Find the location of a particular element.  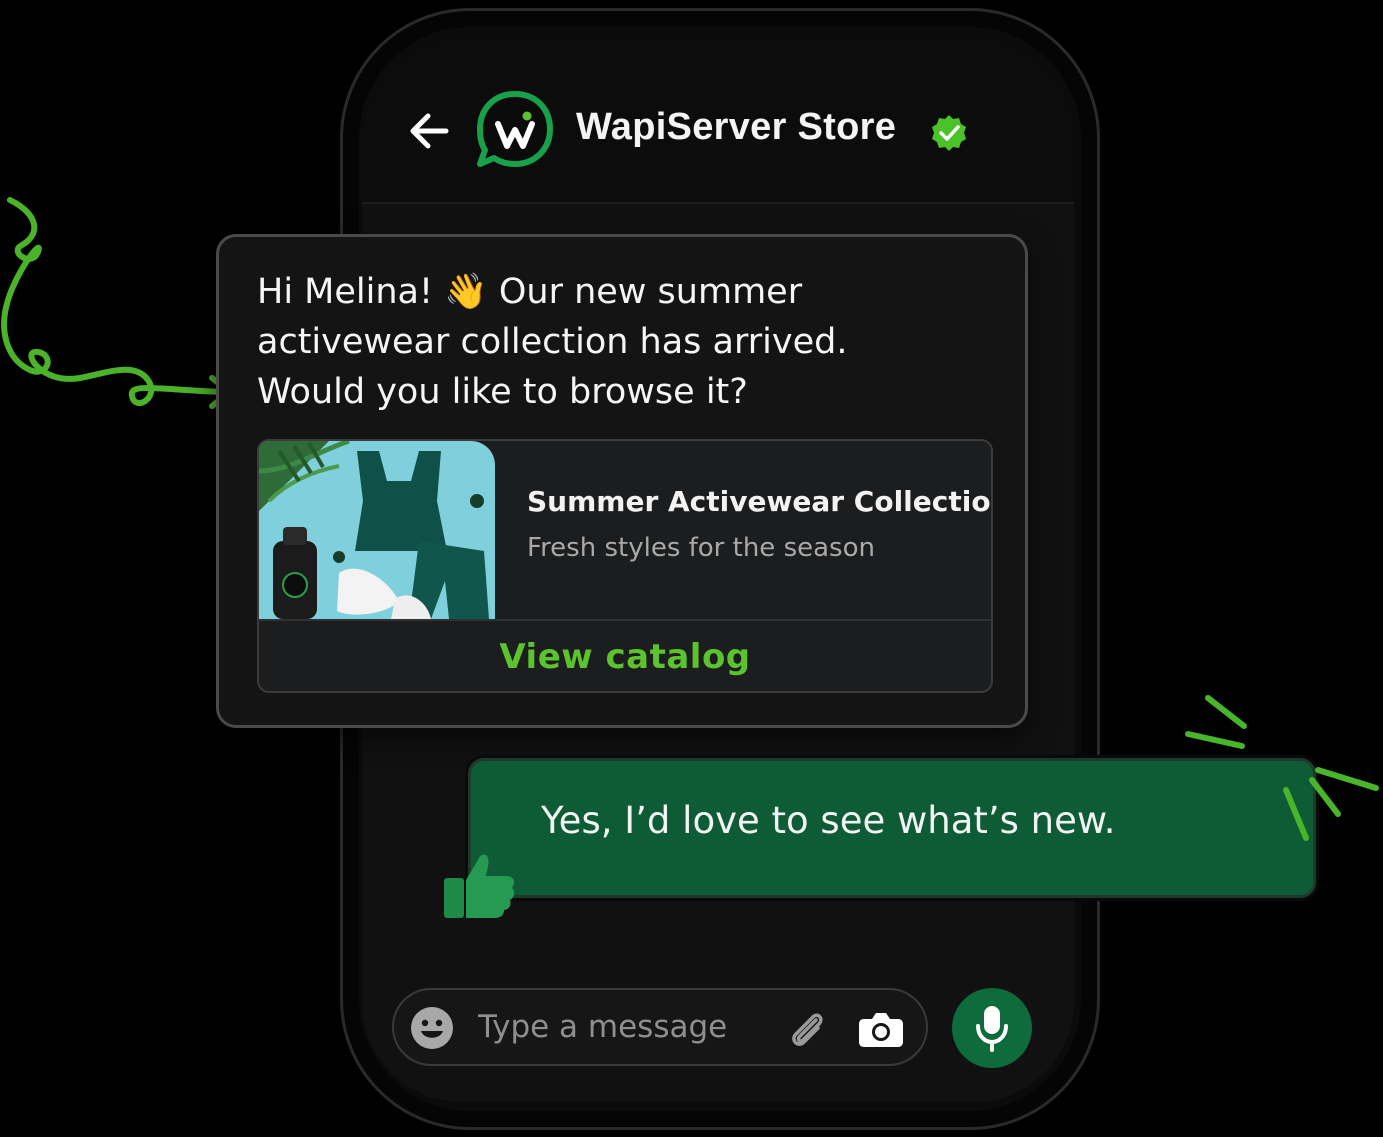

outgoing-message-bubble: Yes, I’d love to see what’s new. is located at coordinates (892, 828).